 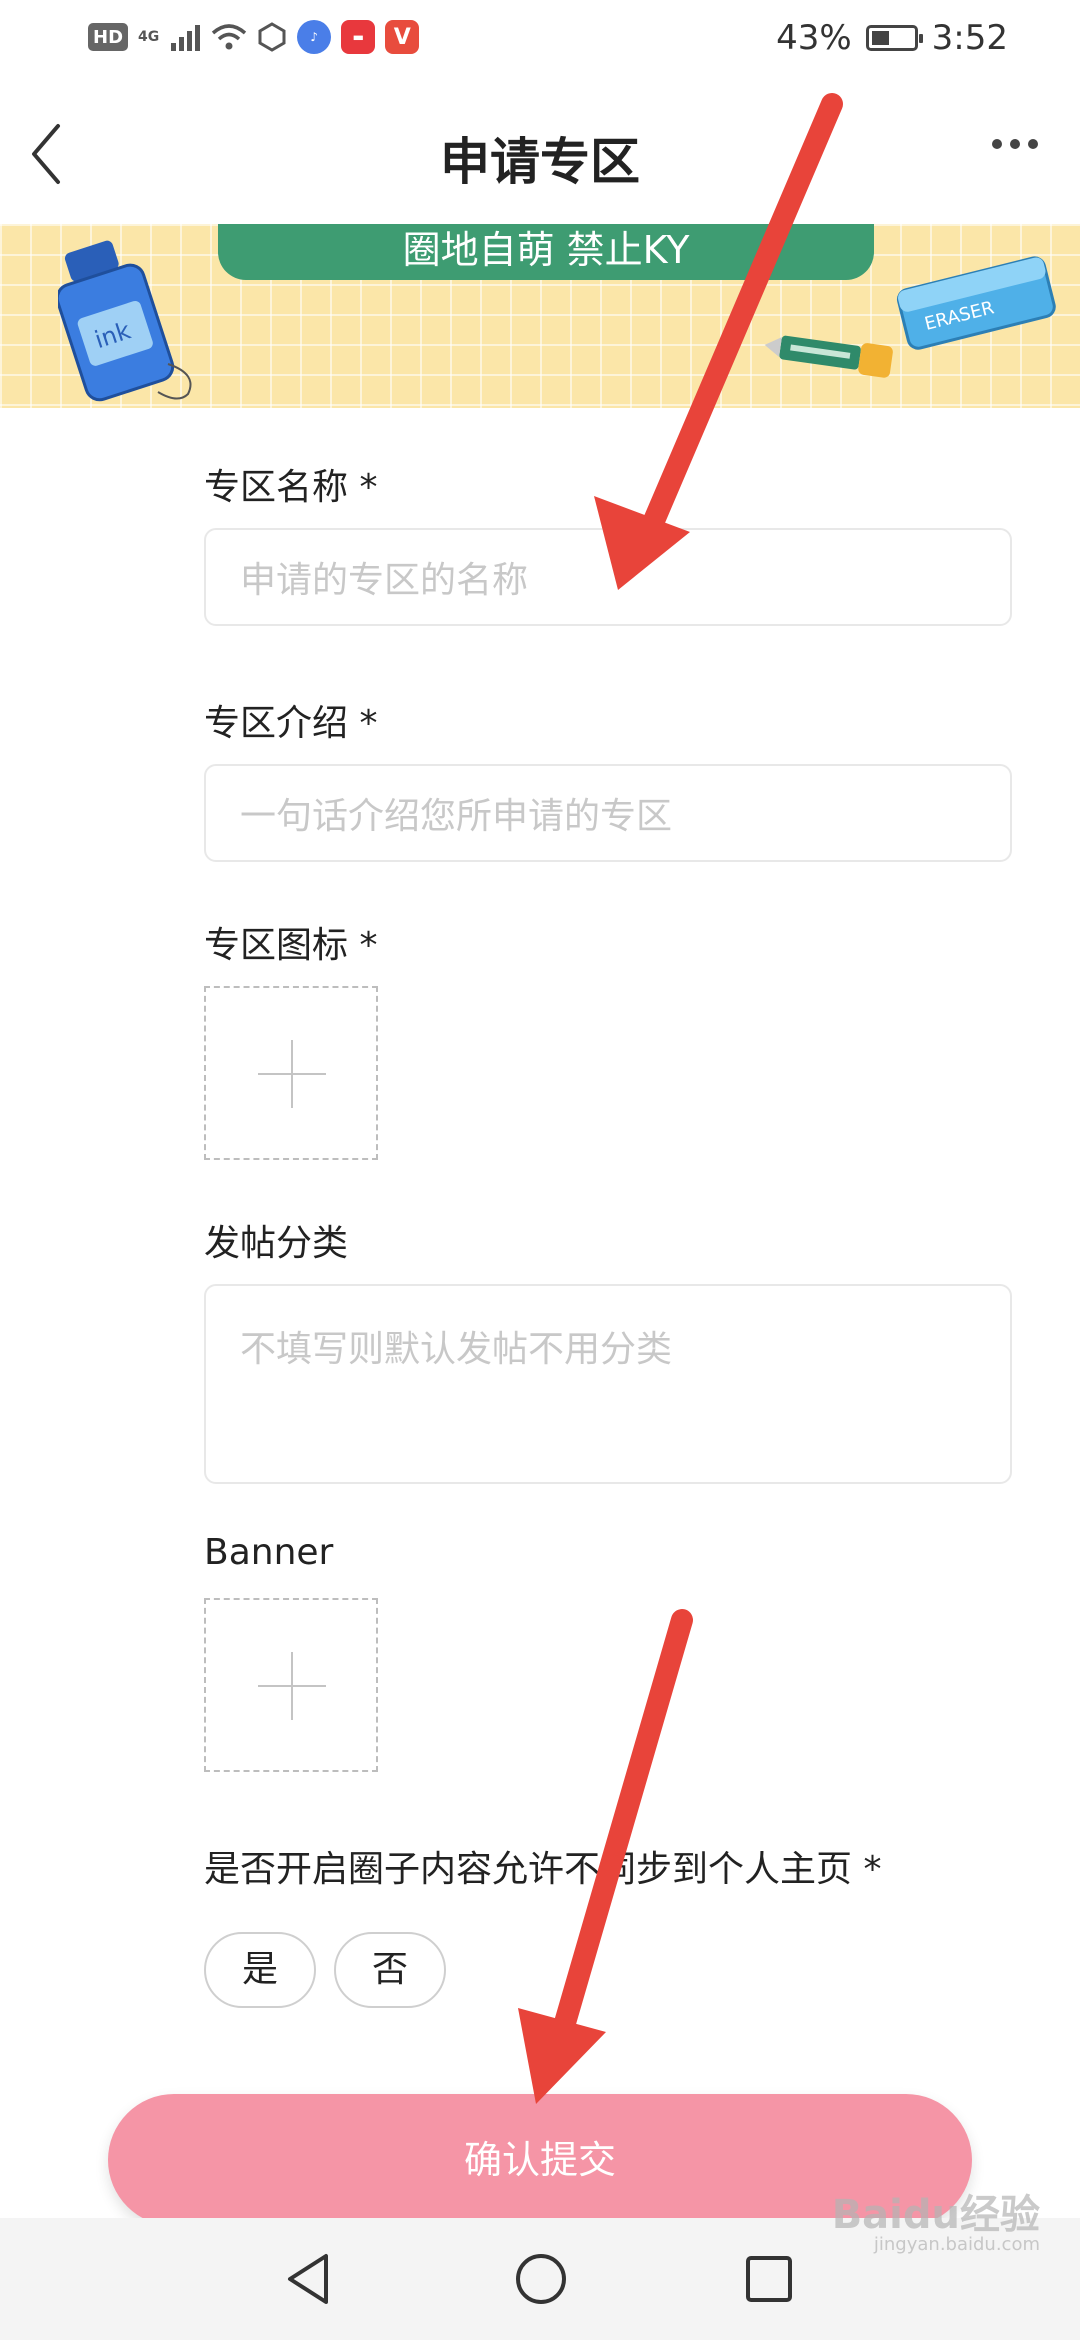 I want to click on zone-intro-label: 专区介绍 *, so click(x=291, y=723).